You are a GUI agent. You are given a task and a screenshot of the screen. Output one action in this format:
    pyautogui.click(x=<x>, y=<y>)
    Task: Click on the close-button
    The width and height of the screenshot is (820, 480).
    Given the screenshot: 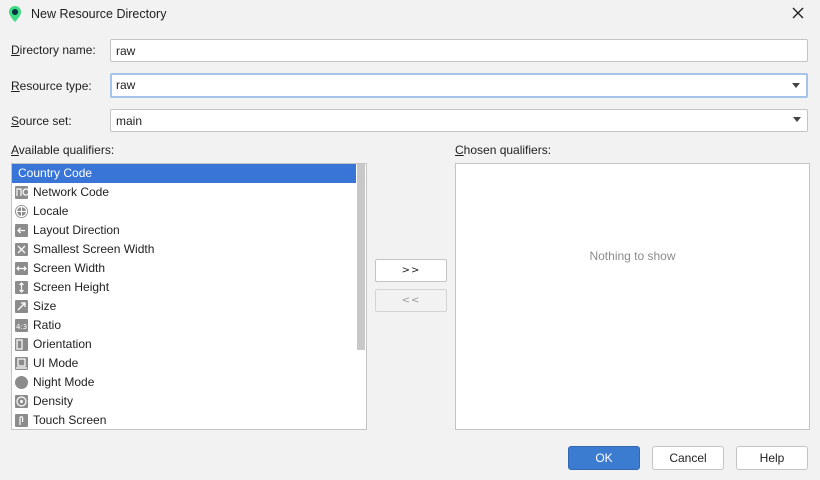 What is the action you would take?
    pyautogui.click(x=798, y=14)
    